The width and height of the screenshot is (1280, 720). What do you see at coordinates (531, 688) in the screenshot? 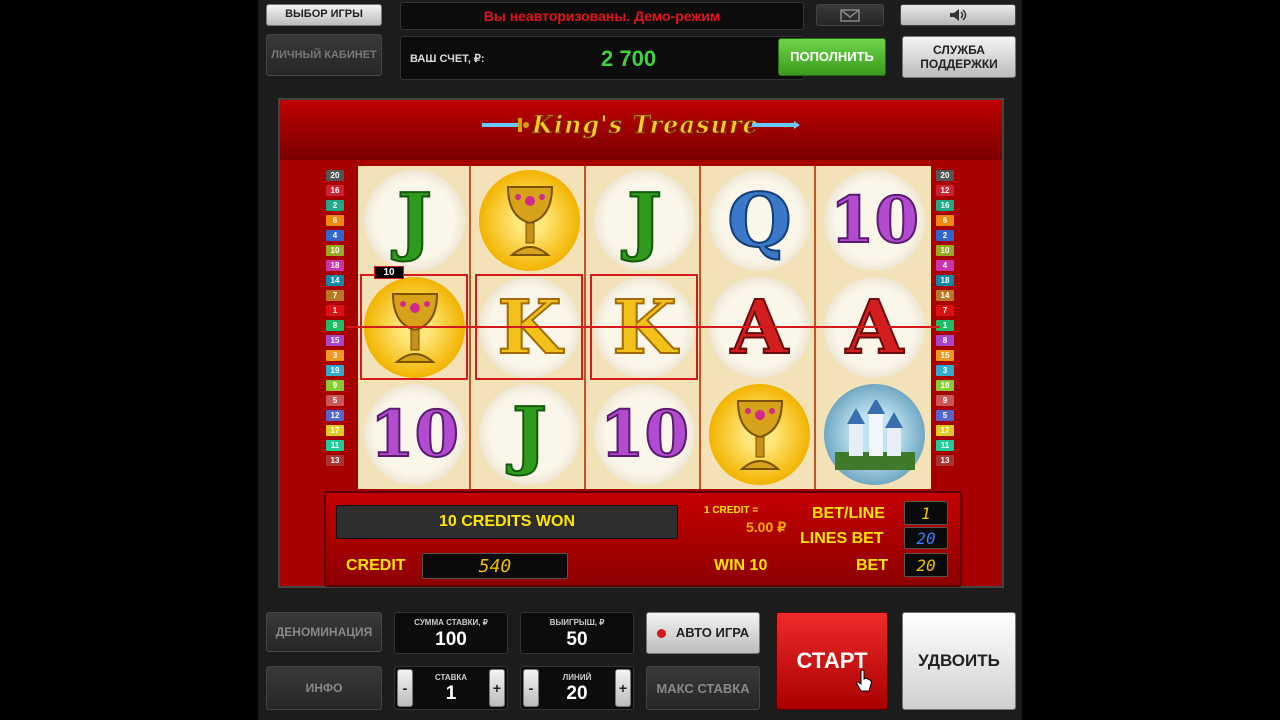
I see `lines-minus-button: -` at bounding box center [531, 688].